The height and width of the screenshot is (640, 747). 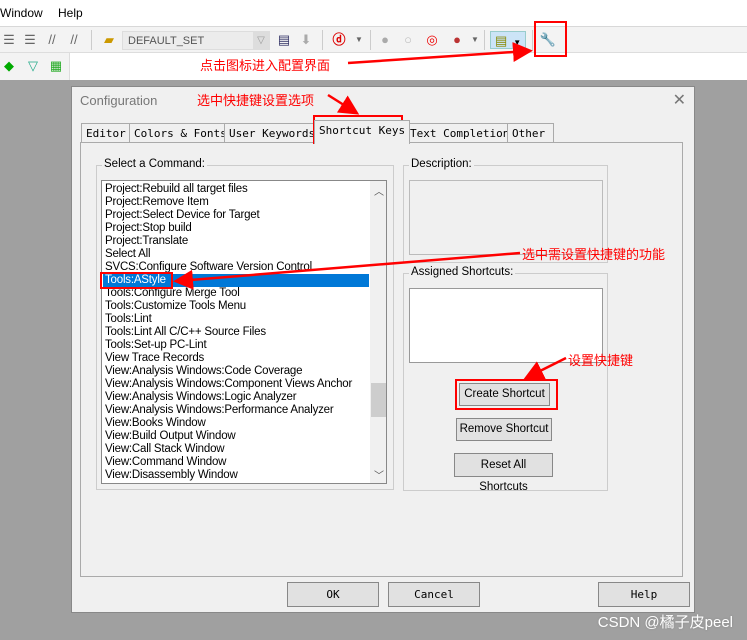 What do you see at coordinates (362, 132) in the screenshot?
I see `tab-shortcut-keys: Shortcut Keys` at bounding box center [362, 132].